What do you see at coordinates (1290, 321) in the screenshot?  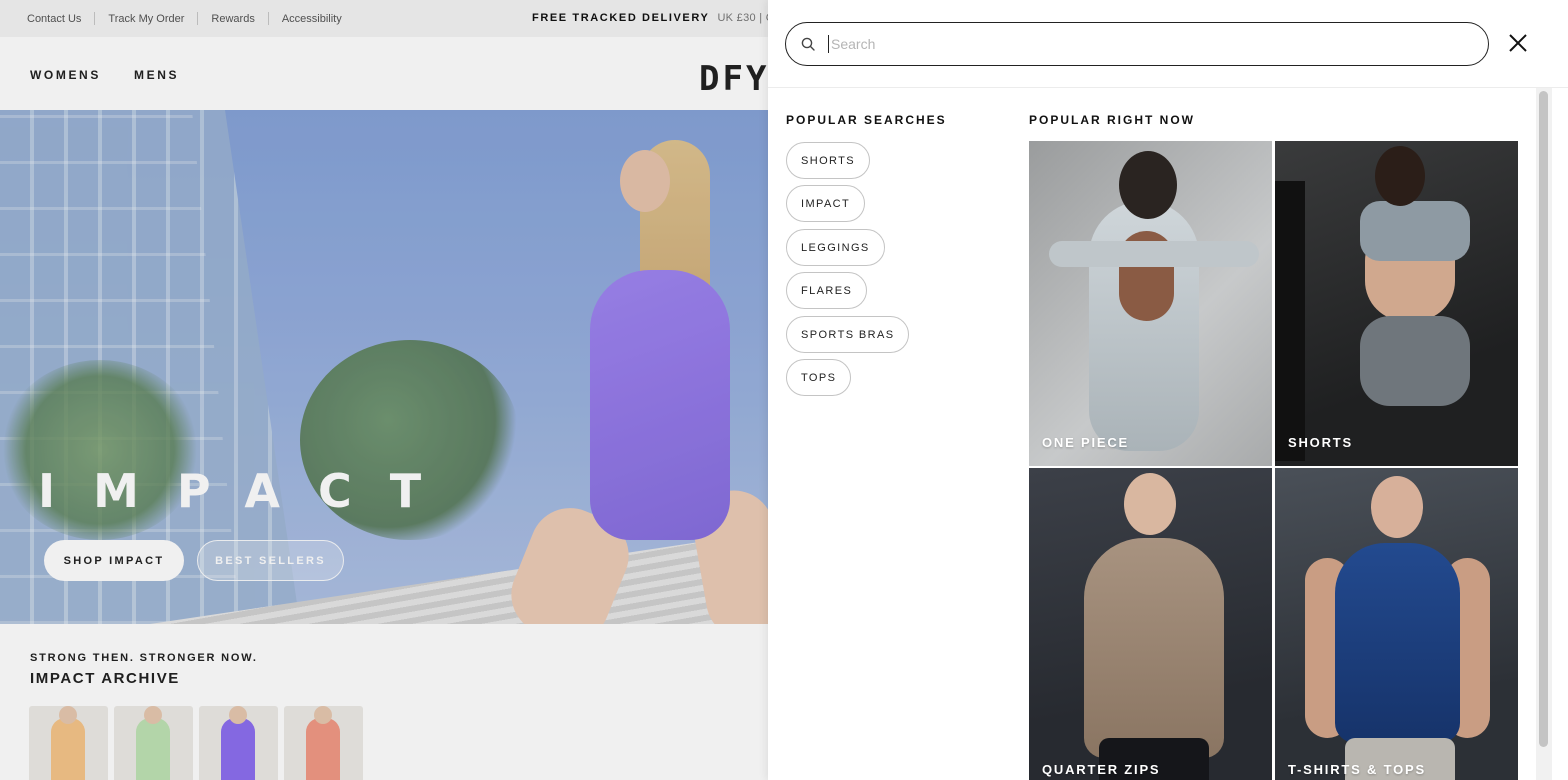 I see `tile-gym-rack` at bounding box center [1290, 321].